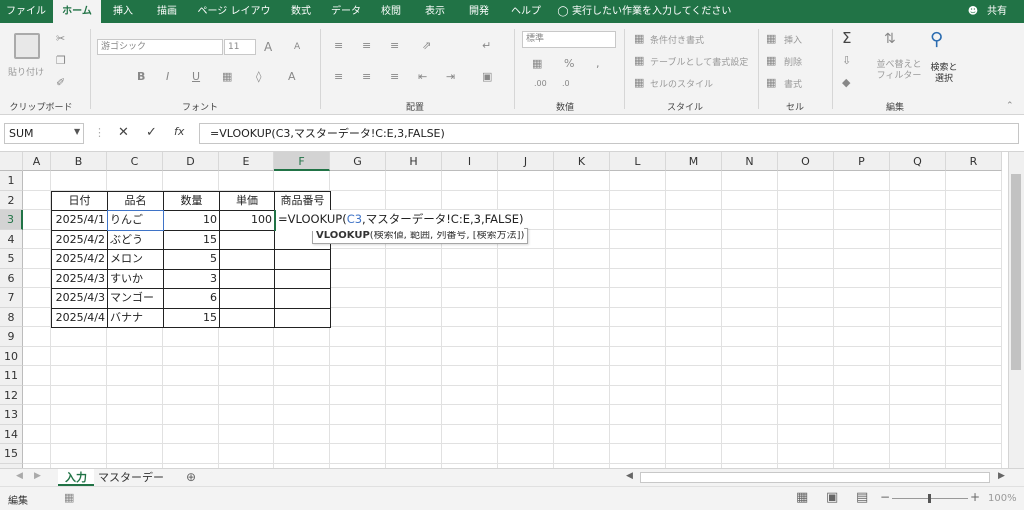 Image resolution: width=1024 pixels, height=510 pixels. I want to click on wrap-text-icon: ↵, so click(486, 45).